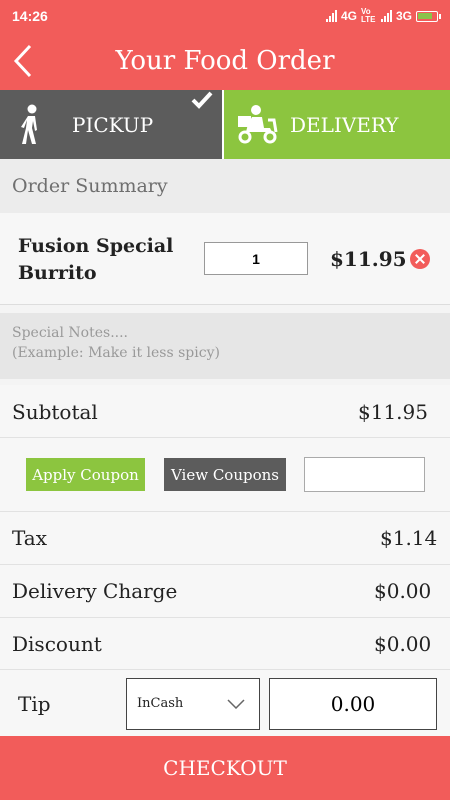 This screenshot has height=800, width=450. I want to click on checkmark-icon, so click(202, 100).